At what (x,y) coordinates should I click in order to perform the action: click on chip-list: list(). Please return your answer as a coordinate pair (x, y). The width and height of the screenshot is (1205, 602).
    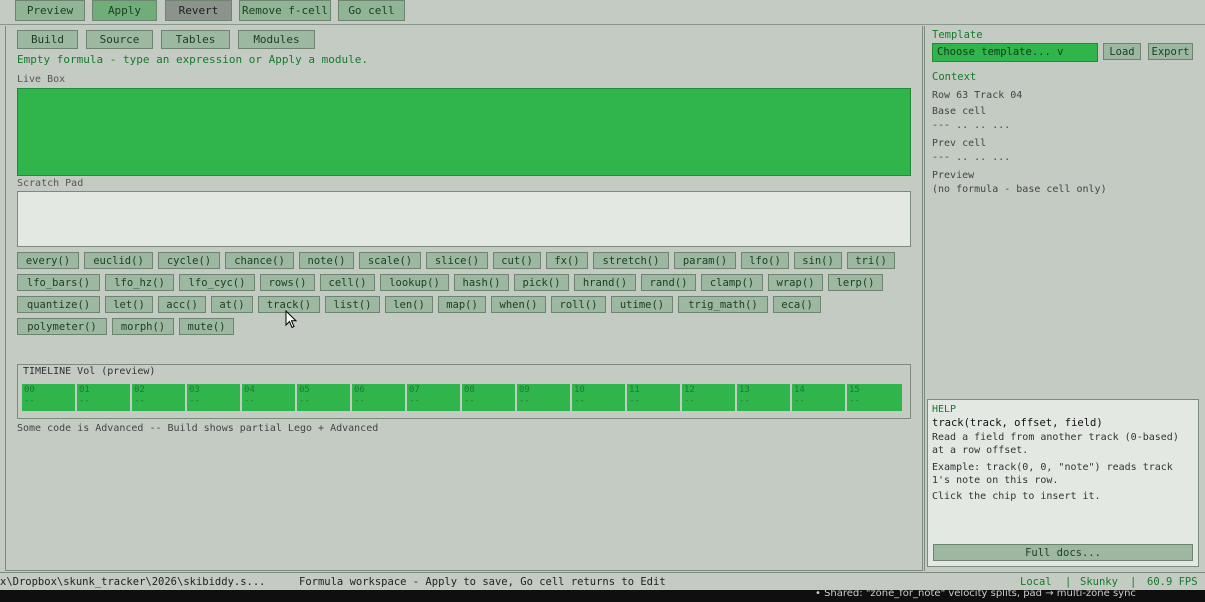
    Looking at the image, I should click on (352, 304).